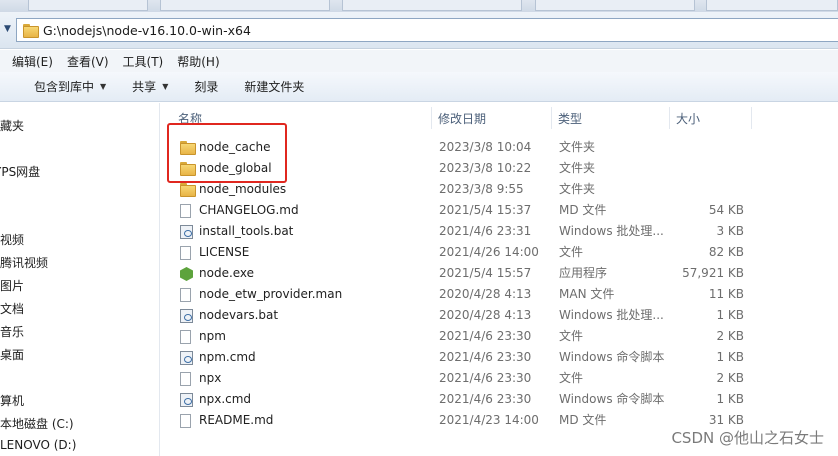 Image resolution: width=838 pixels, height=456 pixels. I want to click on file-name: CHANGELOG.md, so click(249, 210).